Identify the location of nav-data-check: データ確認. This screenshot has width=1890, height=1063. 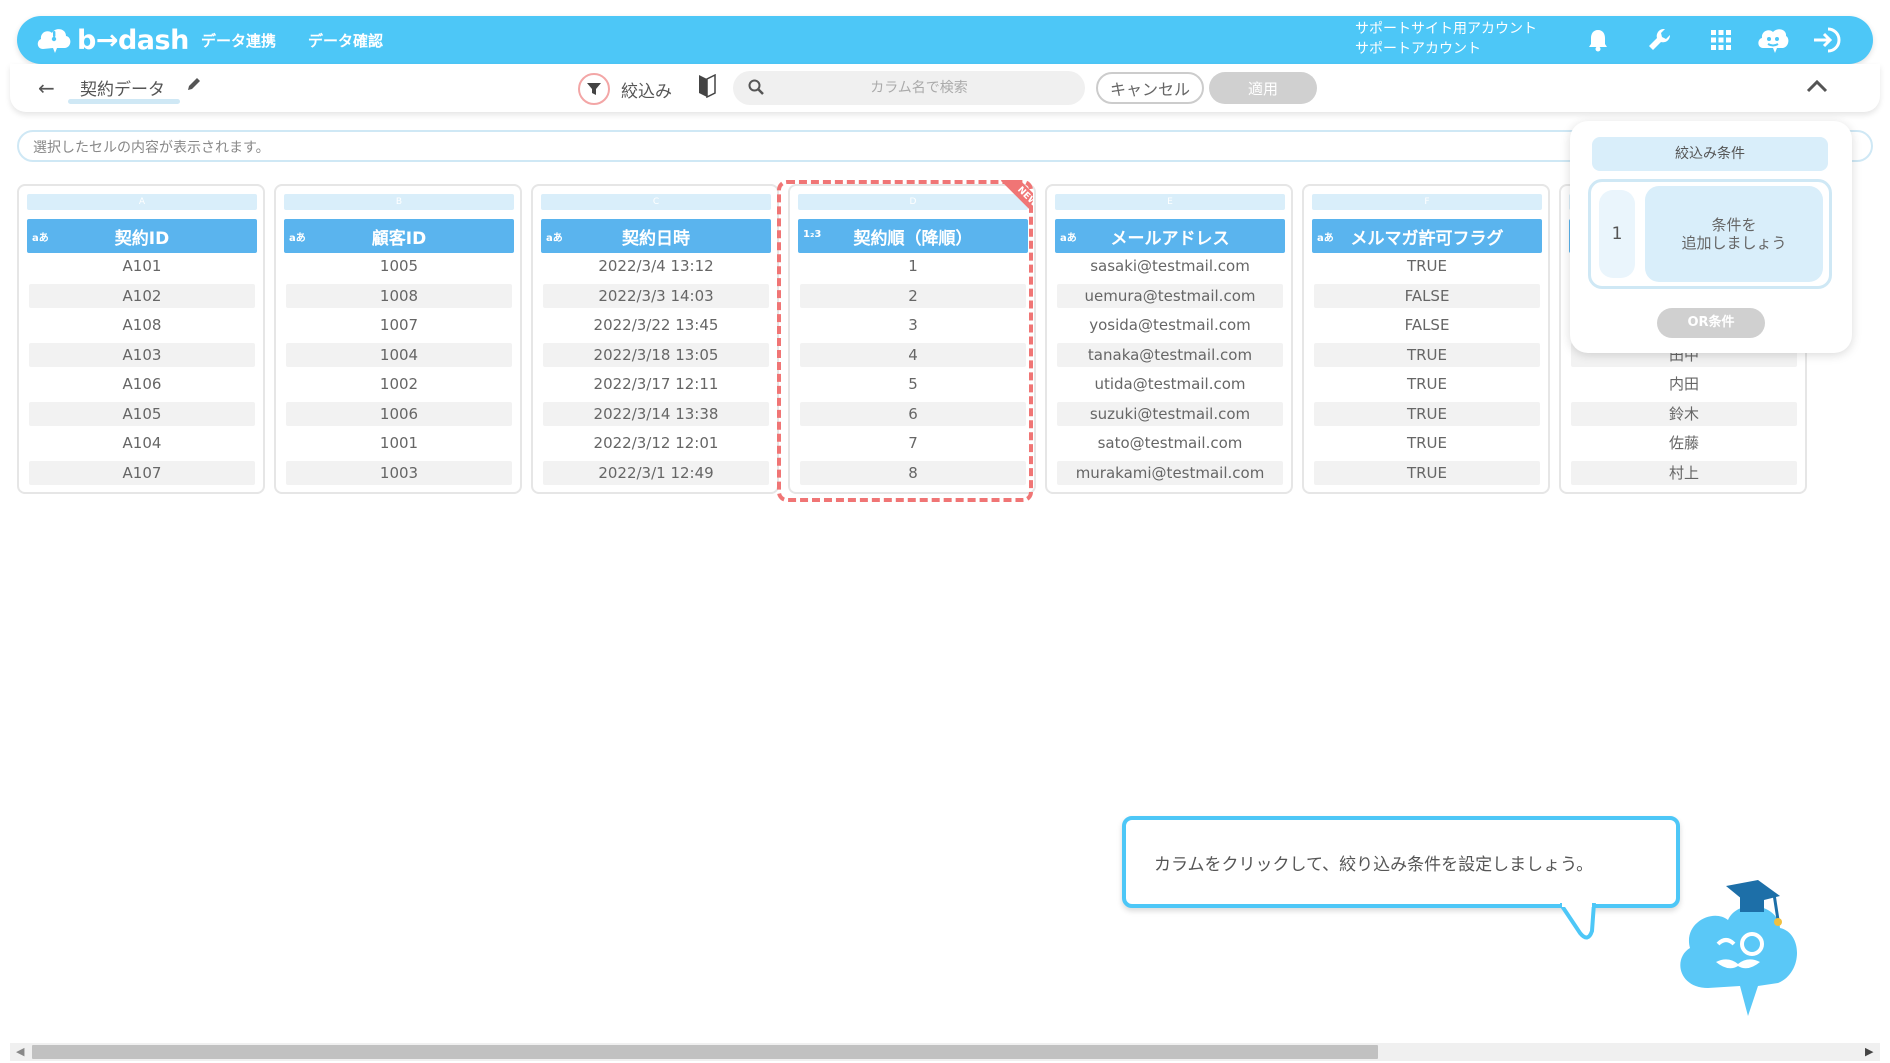
(345, 40).